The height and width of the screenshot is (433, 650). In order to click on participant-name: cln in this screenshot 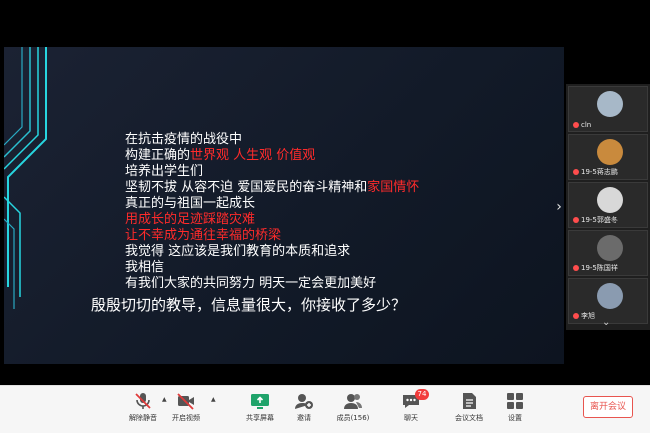, I will do `click(582, 125)`.